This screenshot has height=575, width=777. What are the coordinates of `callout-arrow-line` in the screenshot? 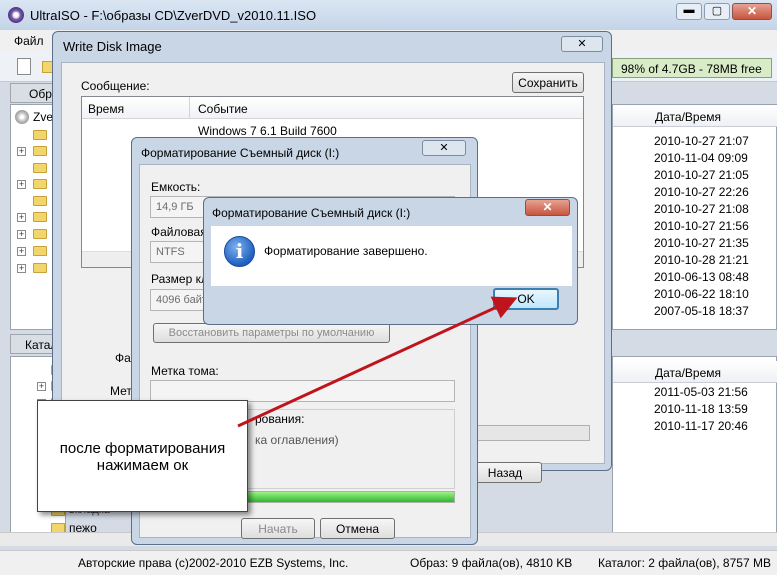 It's located at (377, 362).